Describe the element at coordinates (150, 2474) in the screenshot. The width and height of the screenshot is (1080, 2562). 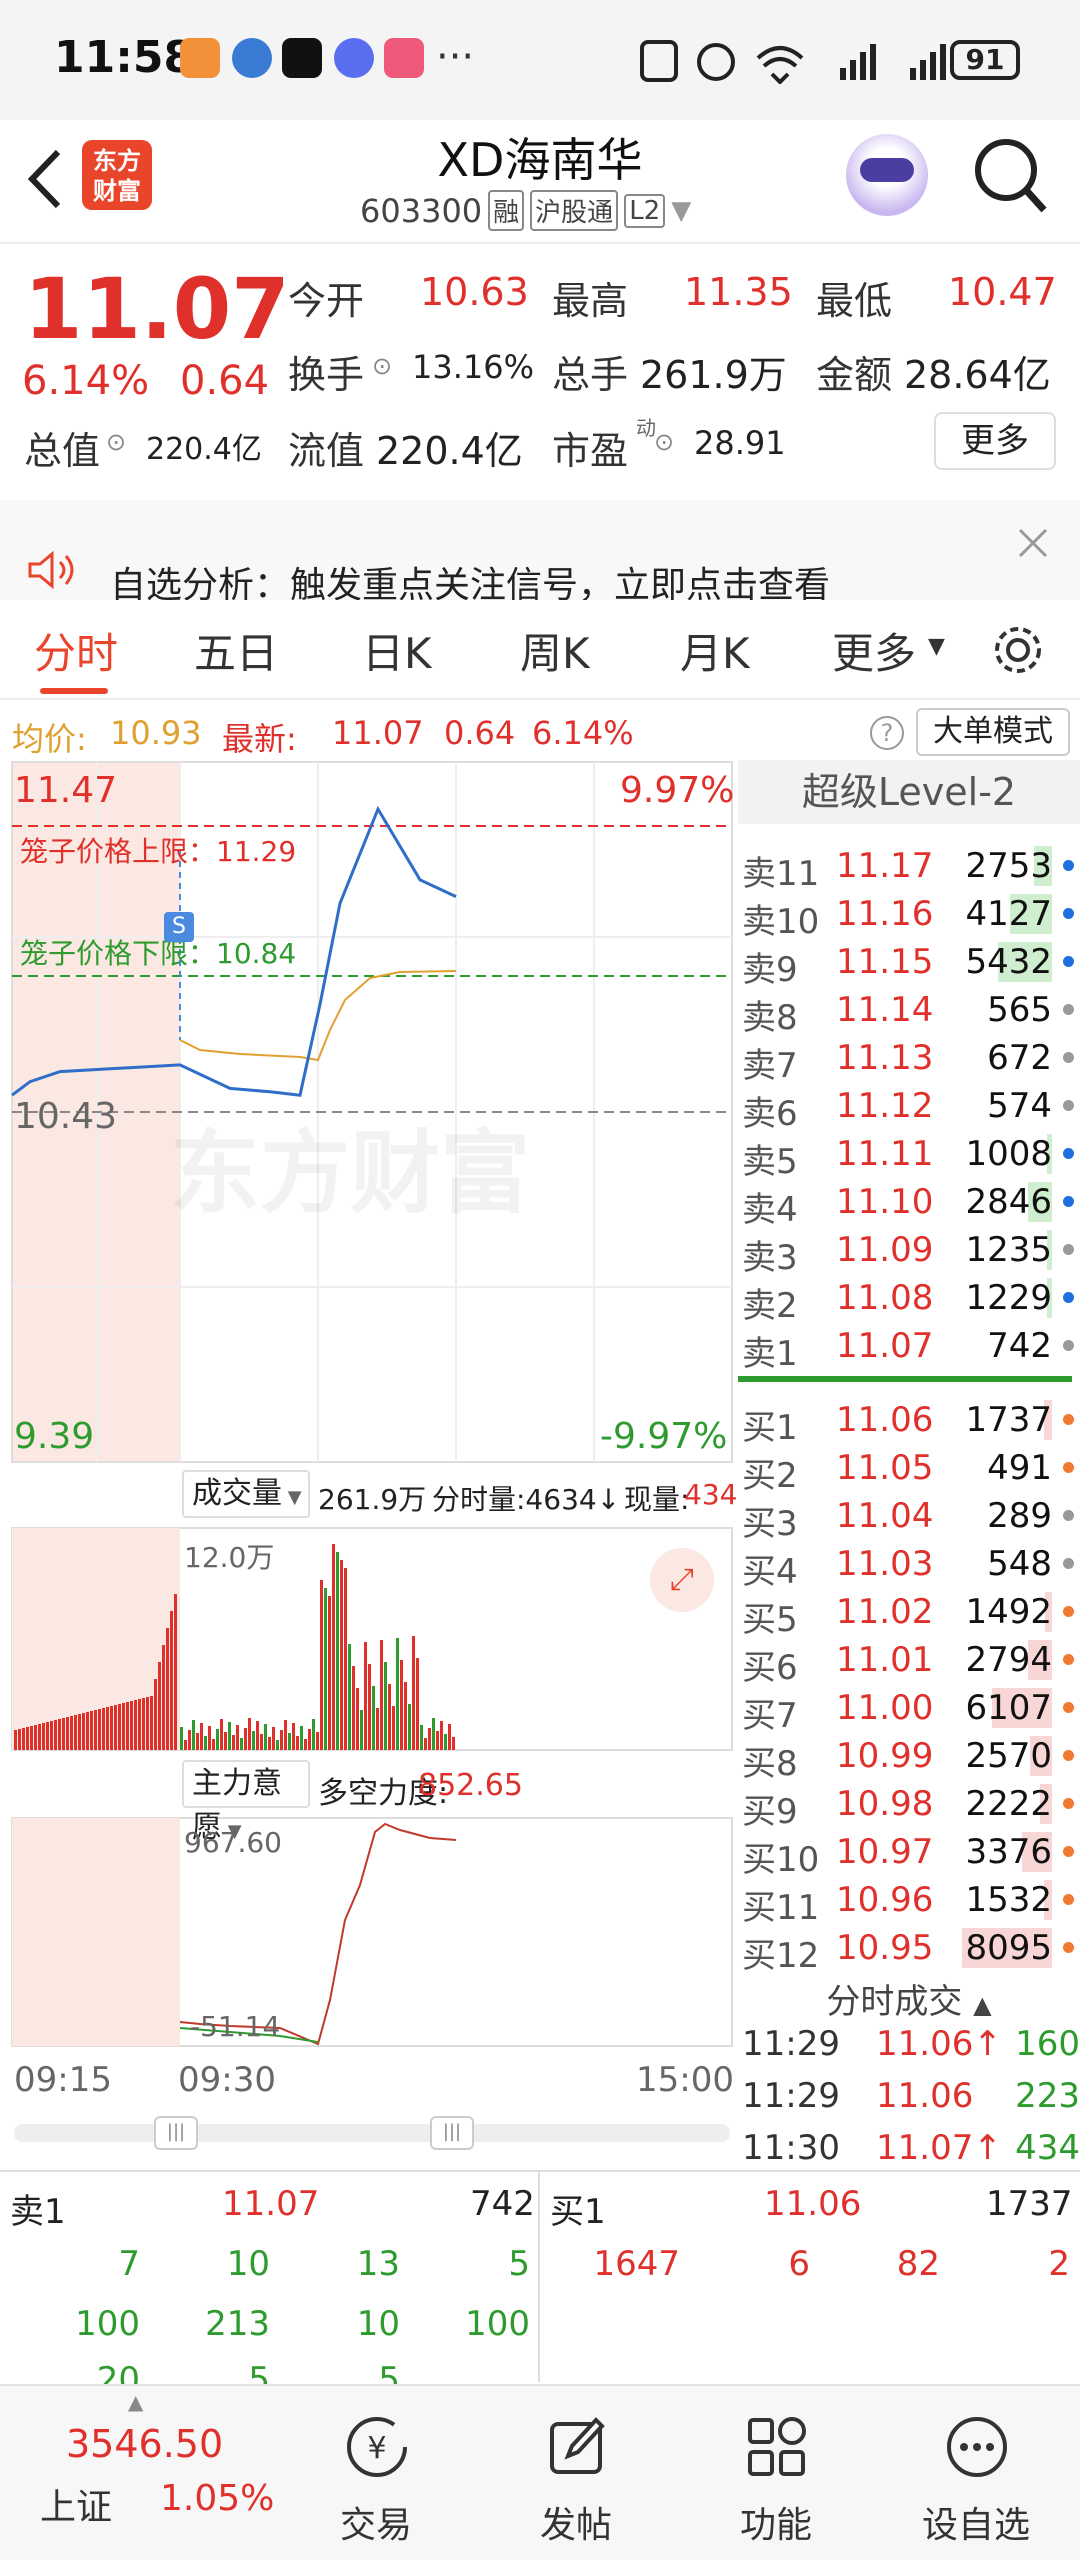
I see `index-ticker: ▲ 3546.50 上证 1.05%` at that location.